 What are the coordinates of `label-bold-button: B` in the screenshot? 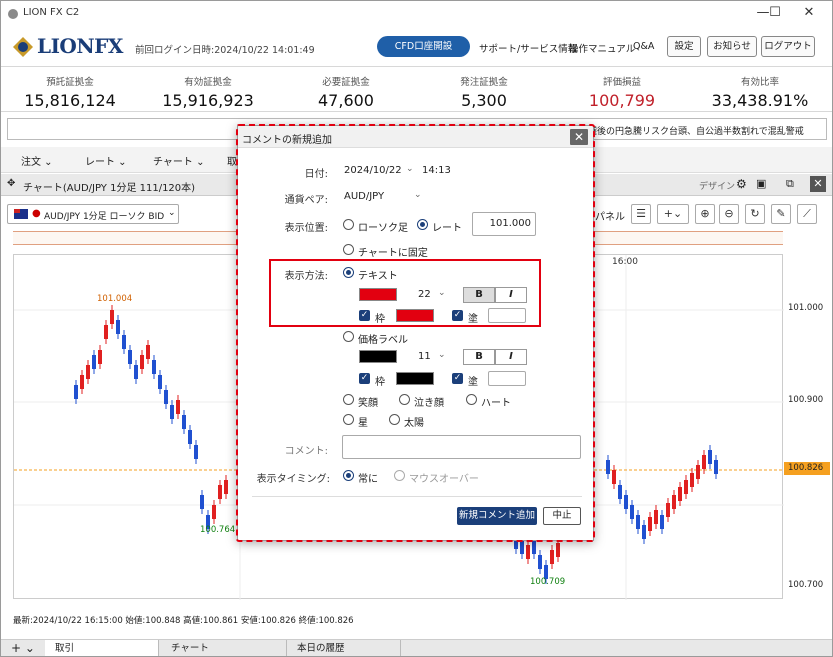 It's located at (479, 357).